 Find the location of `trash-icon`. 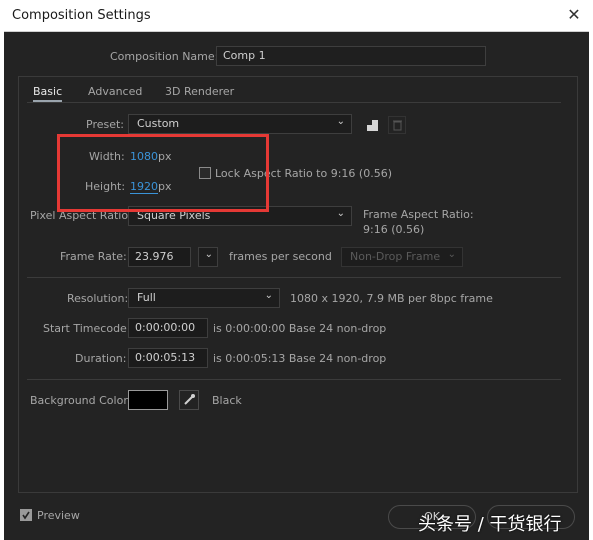

trash-icon is located at coordinates (397, 125).